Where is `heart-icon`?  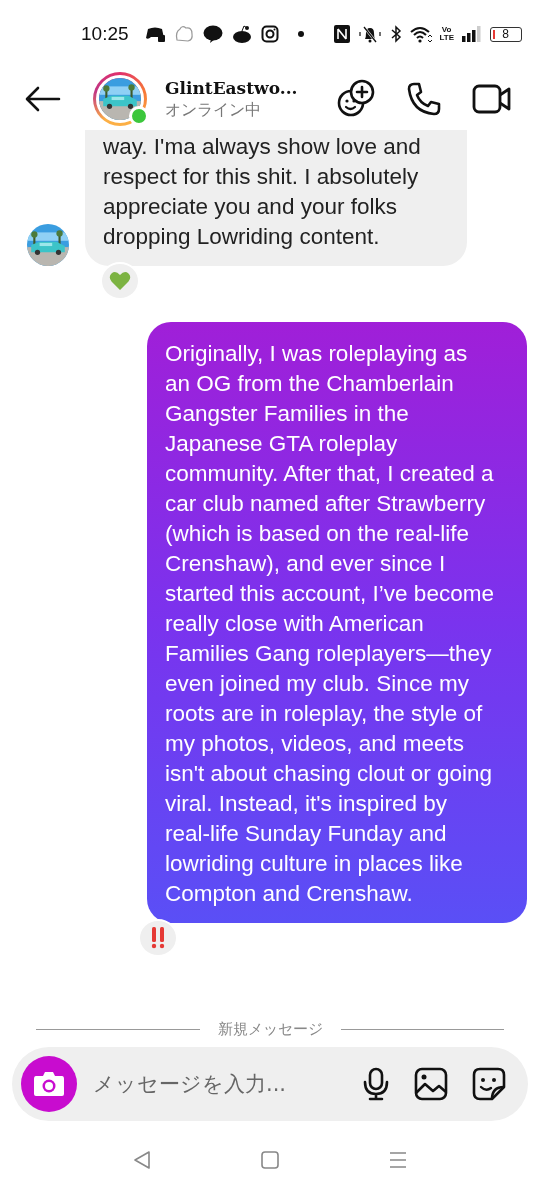
heart-icon is located at coordinates (120, 281).